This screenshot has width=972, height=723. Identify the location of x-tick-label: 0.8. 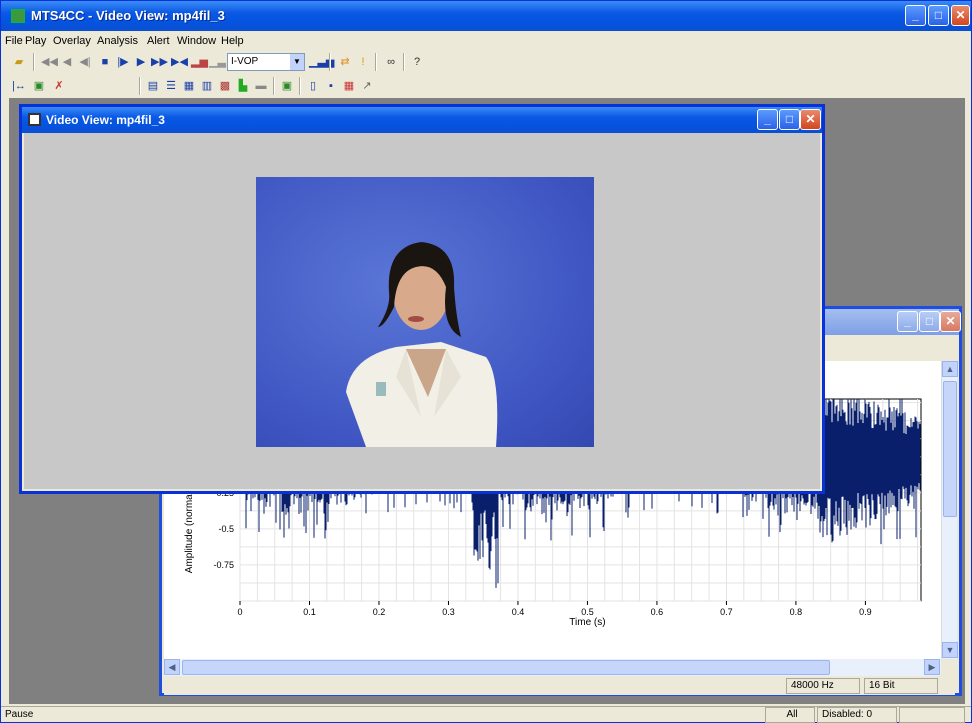
(796, 612).